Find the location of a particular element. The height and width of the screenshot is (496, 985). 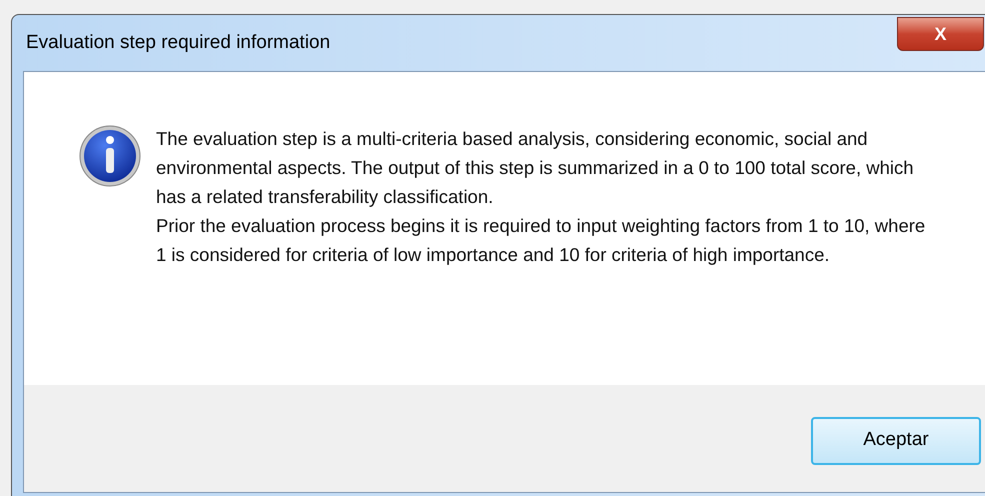

close-button: X is located at coordinates (940, 34).